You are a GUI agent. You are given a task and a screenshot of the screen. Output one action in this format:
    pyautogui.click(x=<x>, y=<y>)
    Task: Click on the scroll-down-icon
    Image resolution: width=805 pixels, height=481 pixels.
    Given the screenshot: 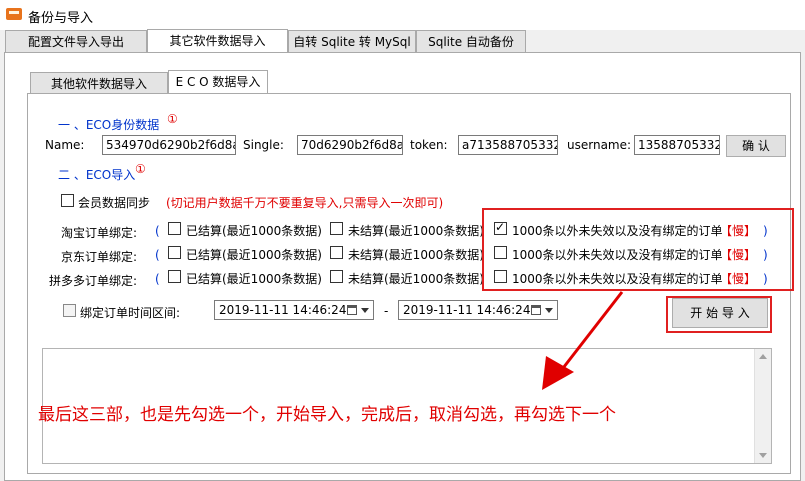 What is the action you would take?
    pyautogui.click(x=763, y=455)
    